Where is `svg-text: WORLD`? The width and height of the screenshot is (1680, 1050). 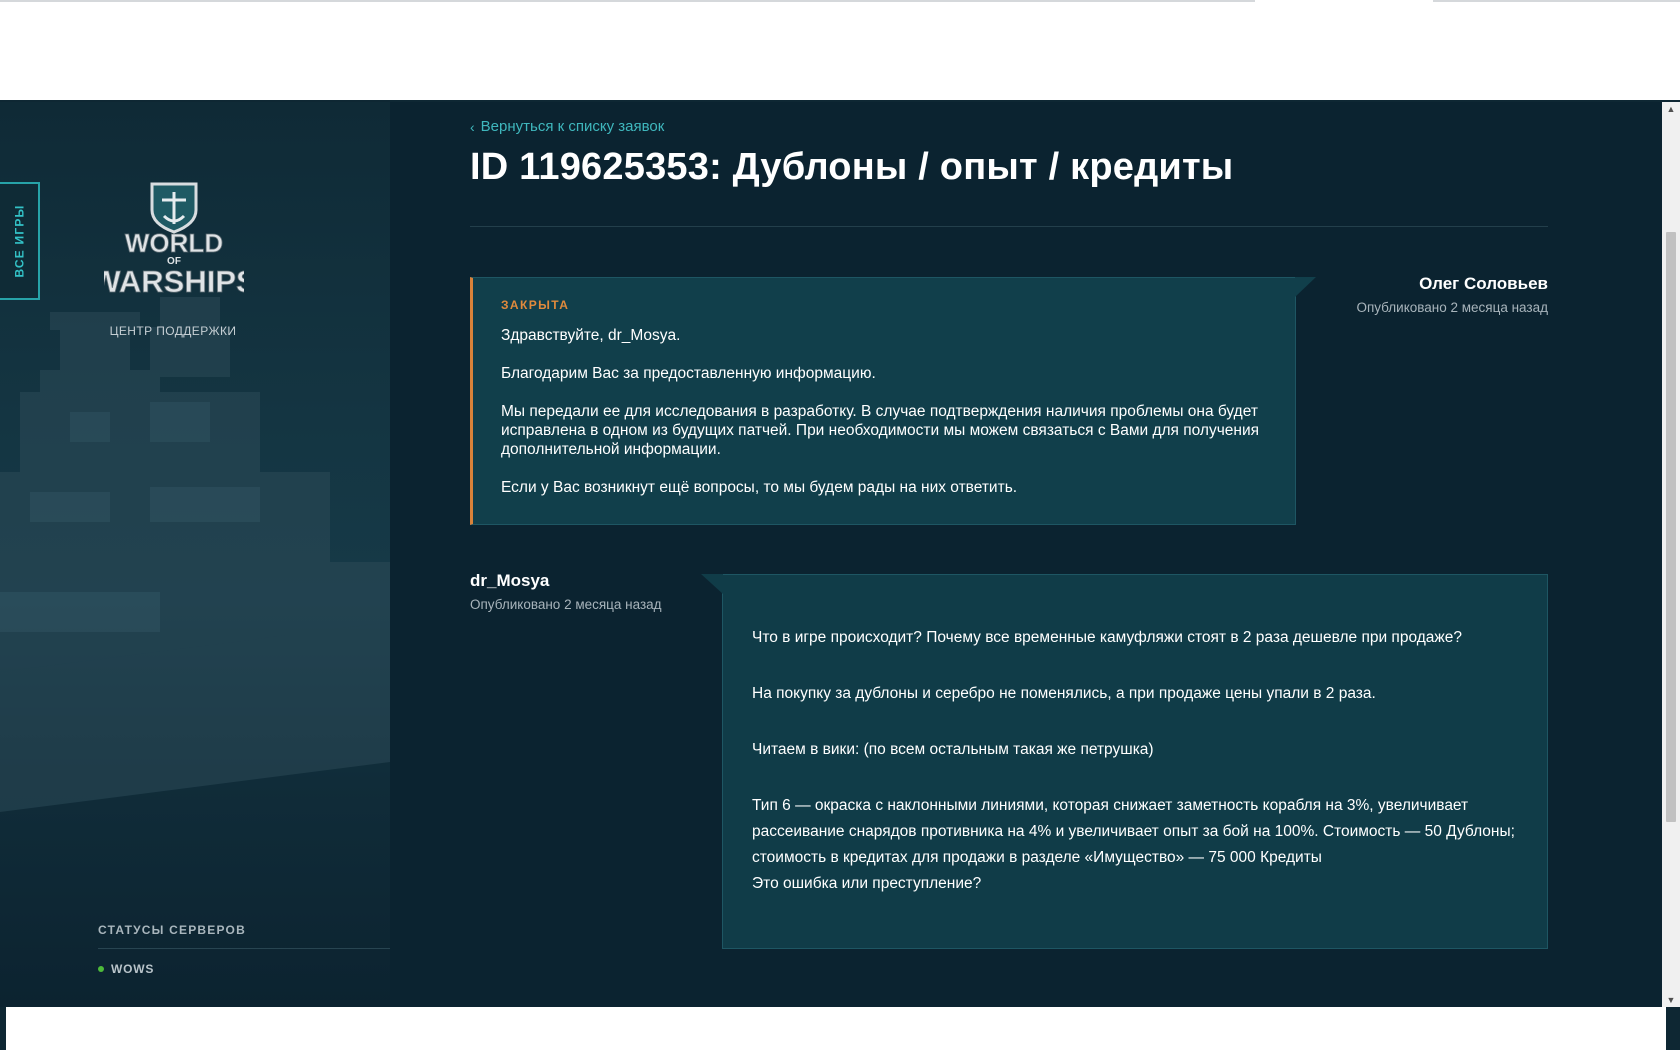
svg-text: WORLD is located at coordinates (174, 243).